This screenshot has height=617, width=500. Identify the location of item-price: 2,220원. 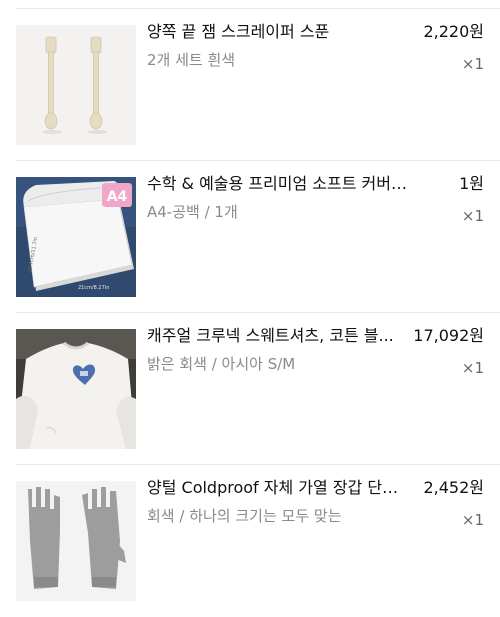
(453, 31).